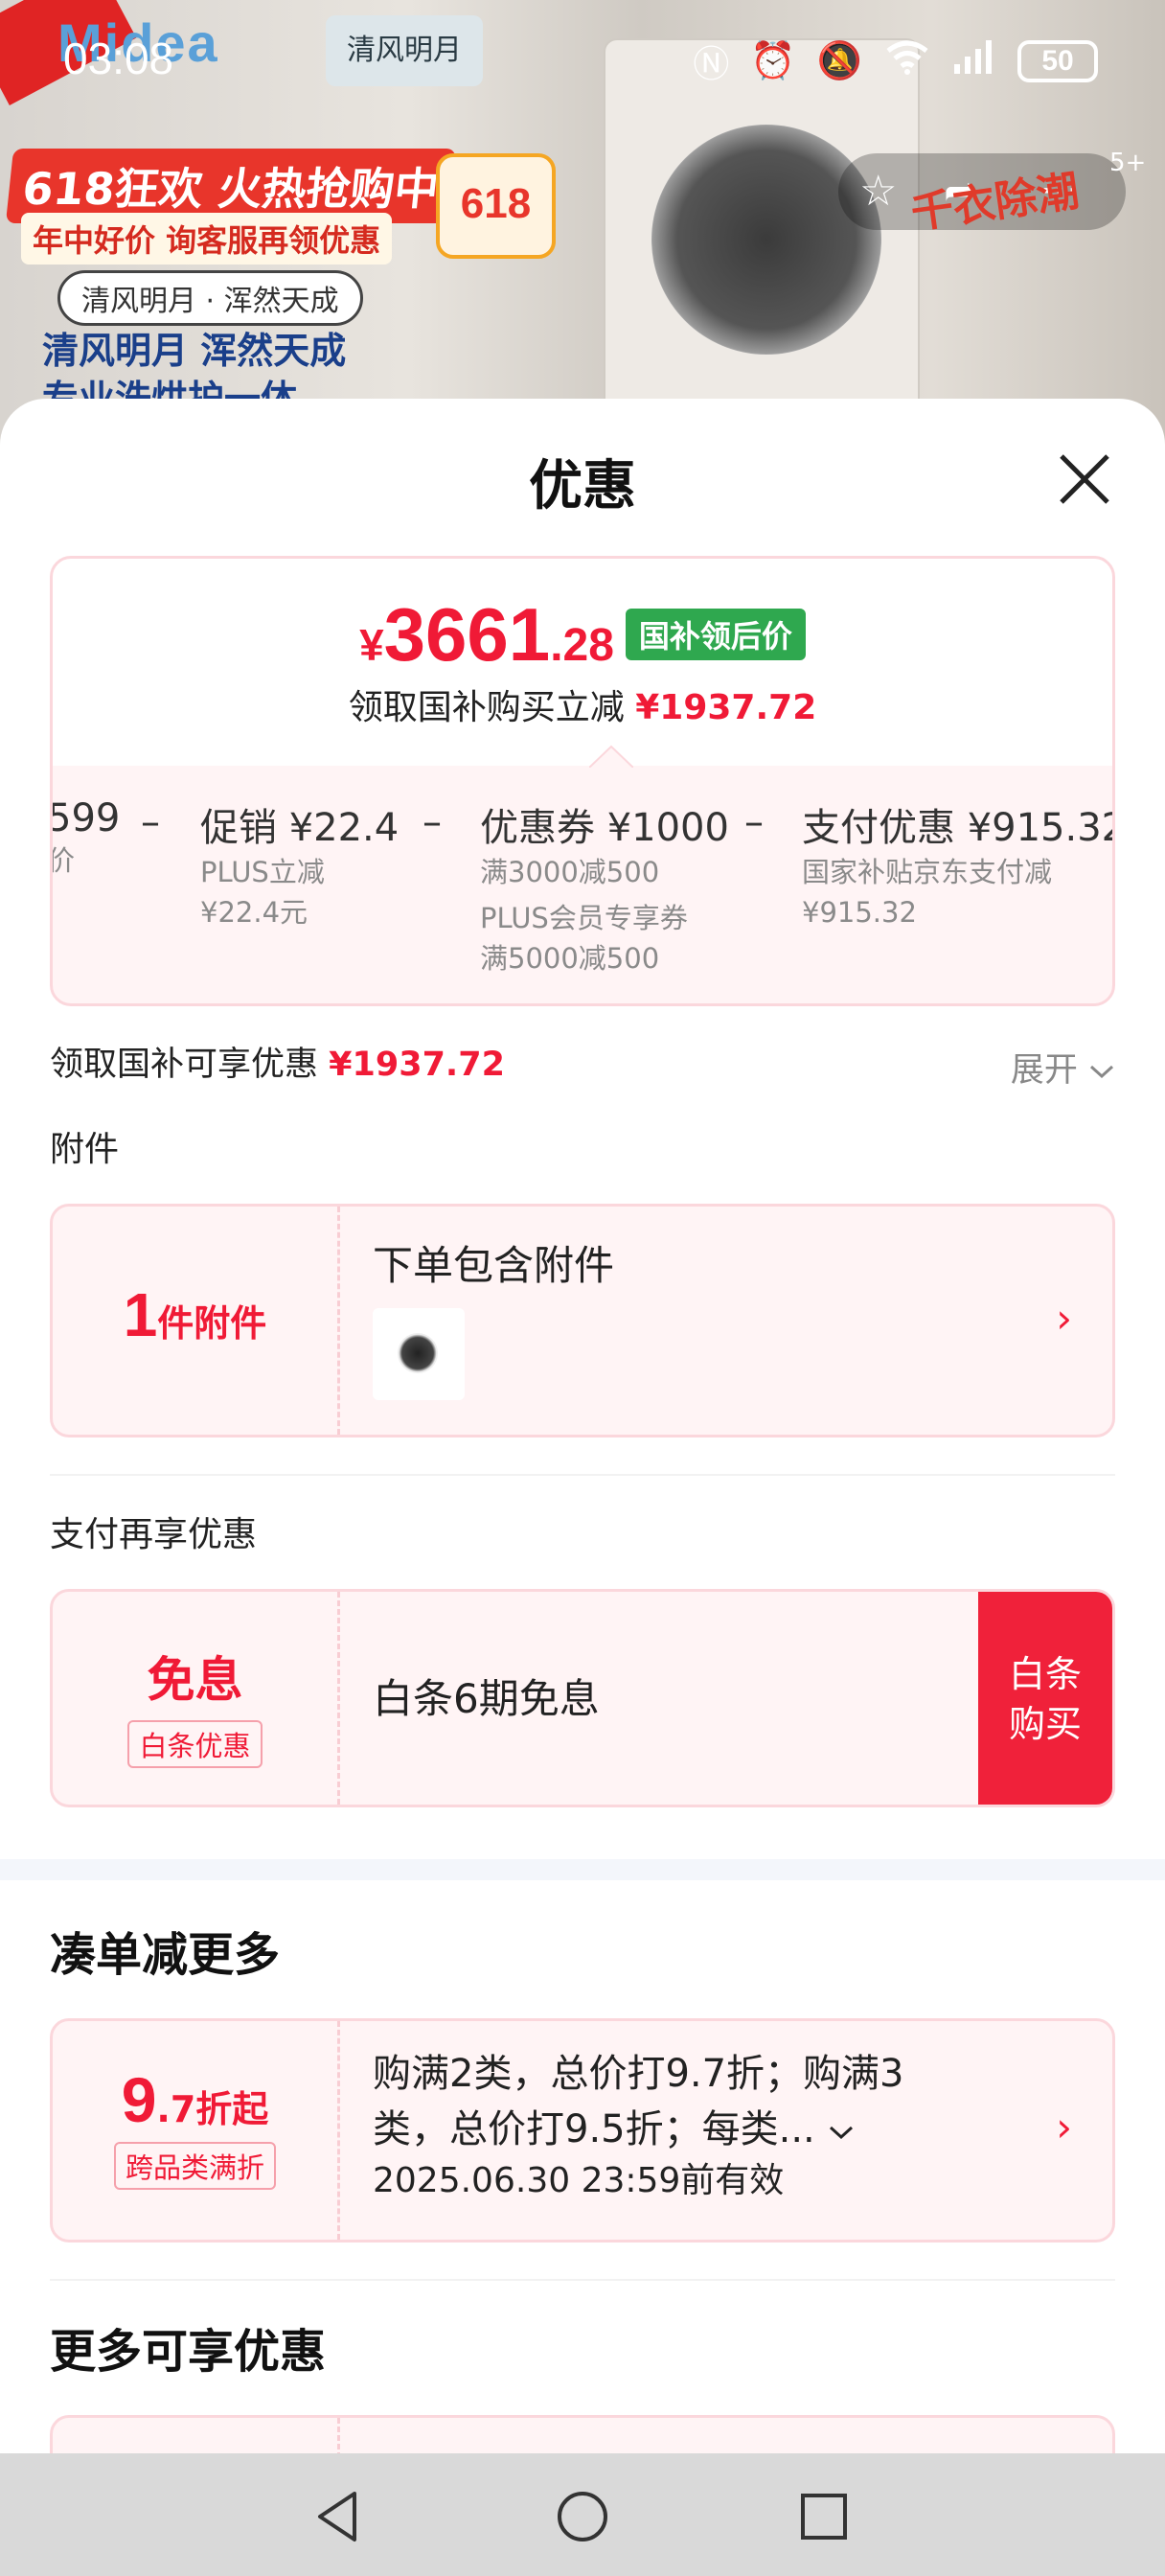 This screenshot has width=1165, height=2576. Describe the element at coordinates (419, 1354) in the screenshot. I see `attachment-thumbnail` at that location.